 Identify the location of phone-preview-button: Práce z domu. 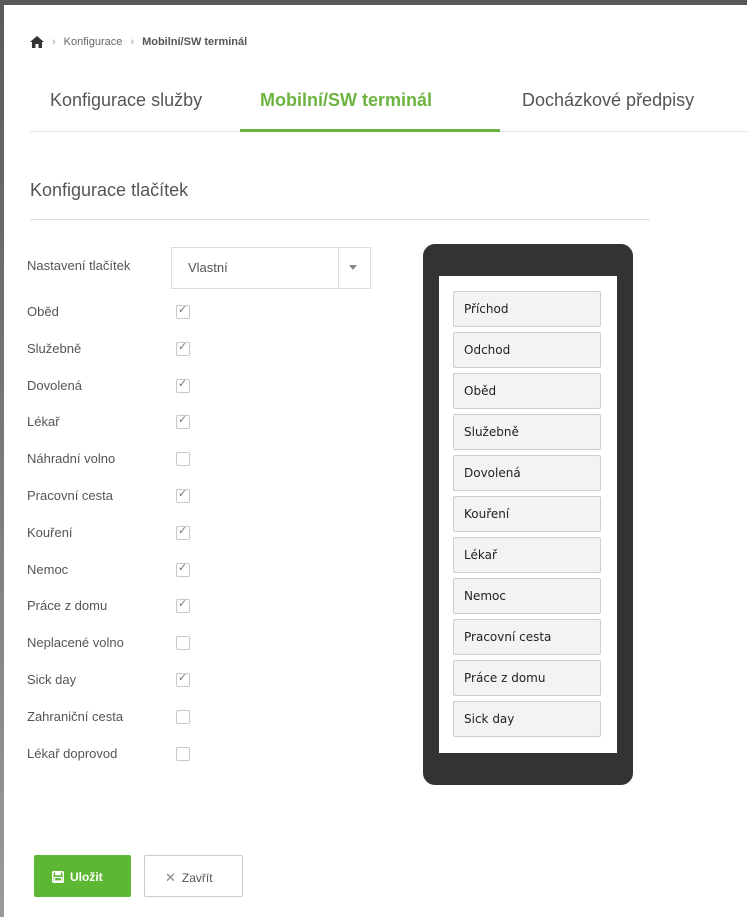
(527, 678).